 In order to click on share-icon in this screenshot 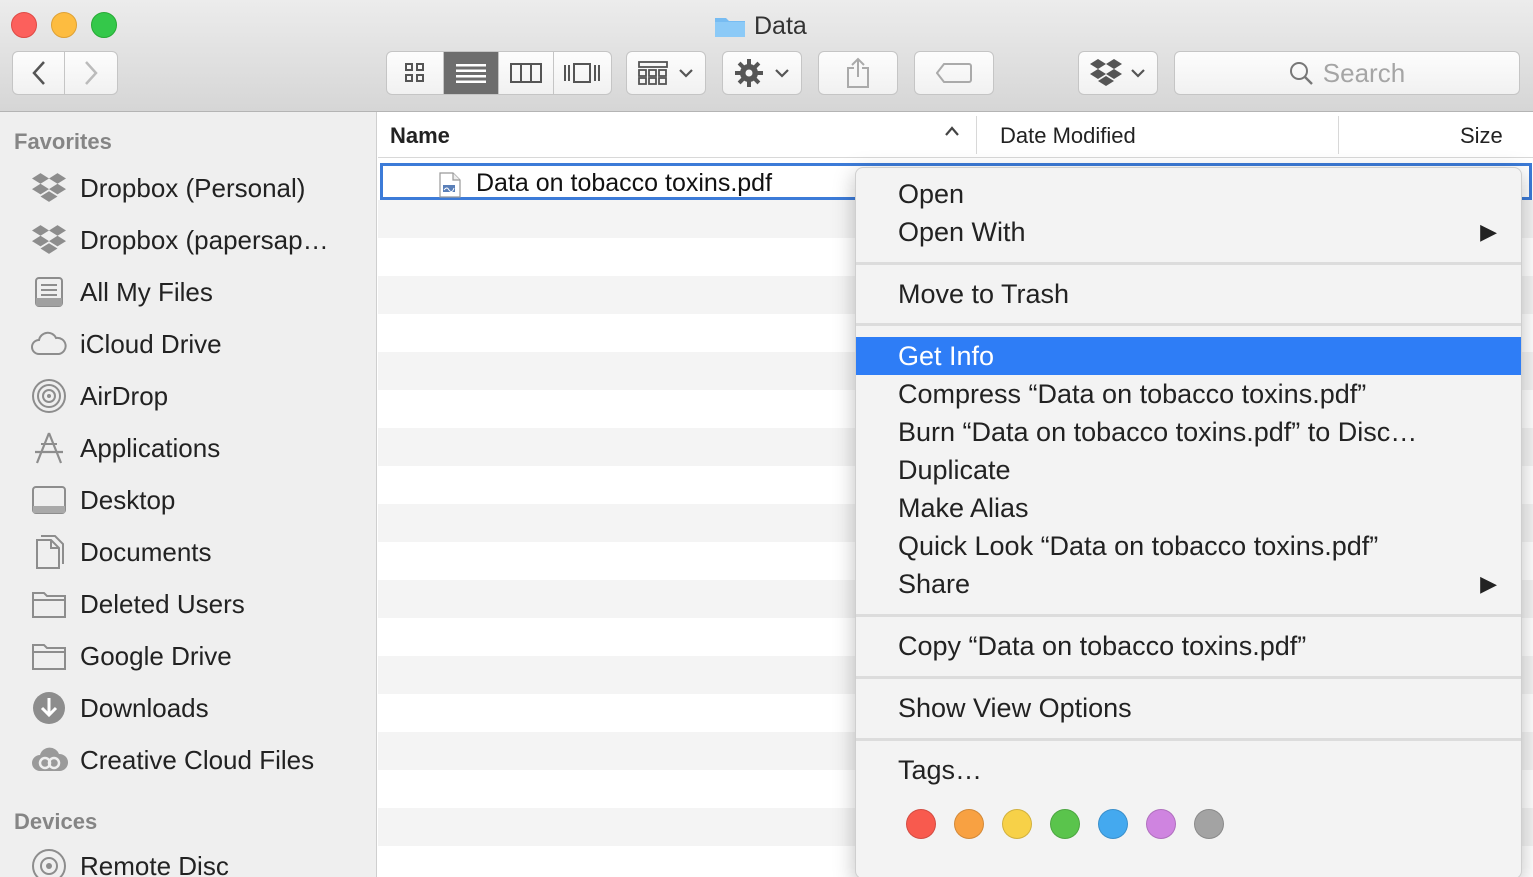, I will do `click(858, 72)`.